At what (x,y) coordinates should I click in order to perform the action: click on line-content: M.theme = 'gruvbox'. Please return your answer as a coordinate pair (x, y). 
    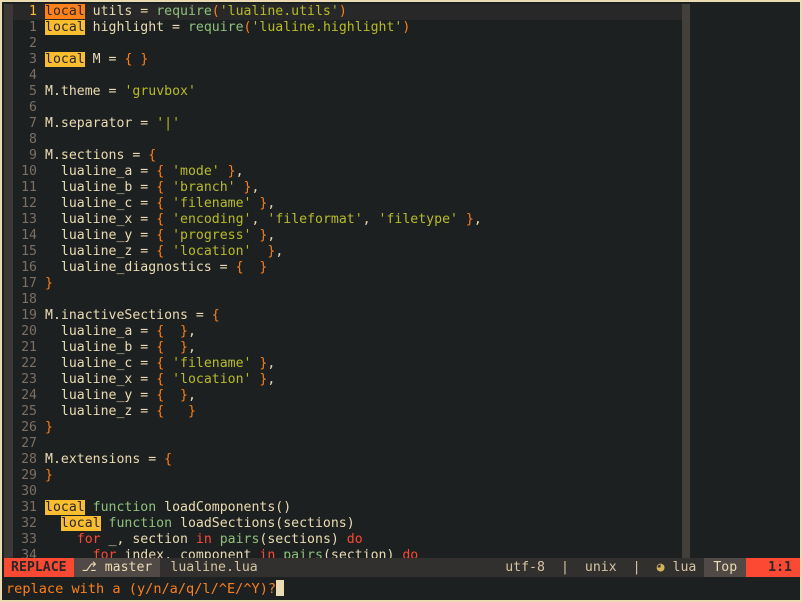
    Looking at the image, I should click on (363, 92).